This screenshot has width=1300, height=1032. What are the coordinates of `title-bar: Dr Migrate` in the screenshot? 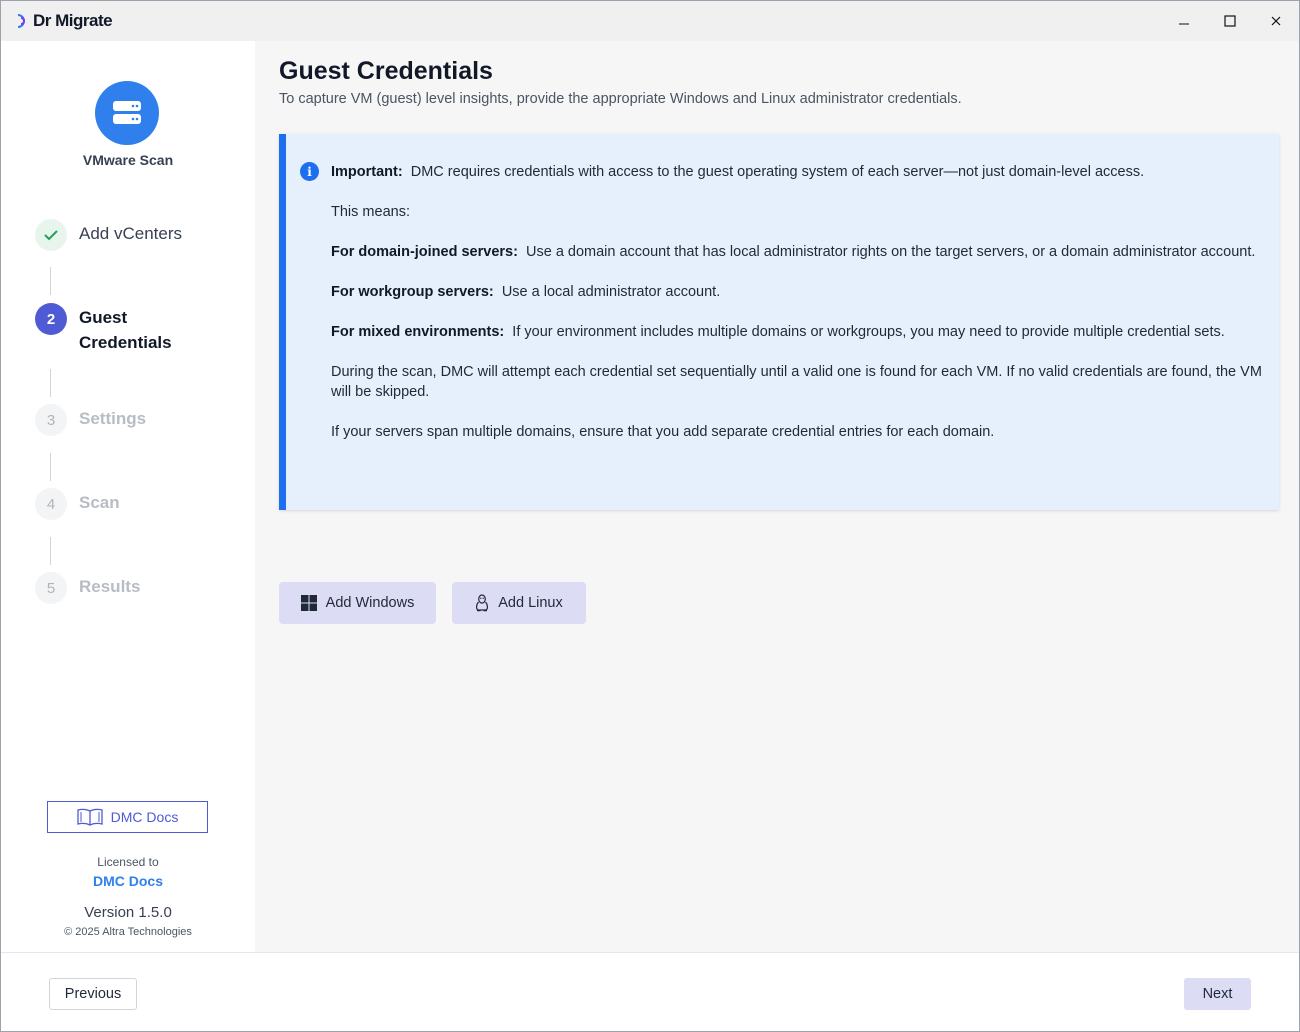 It's located at (650, 21).